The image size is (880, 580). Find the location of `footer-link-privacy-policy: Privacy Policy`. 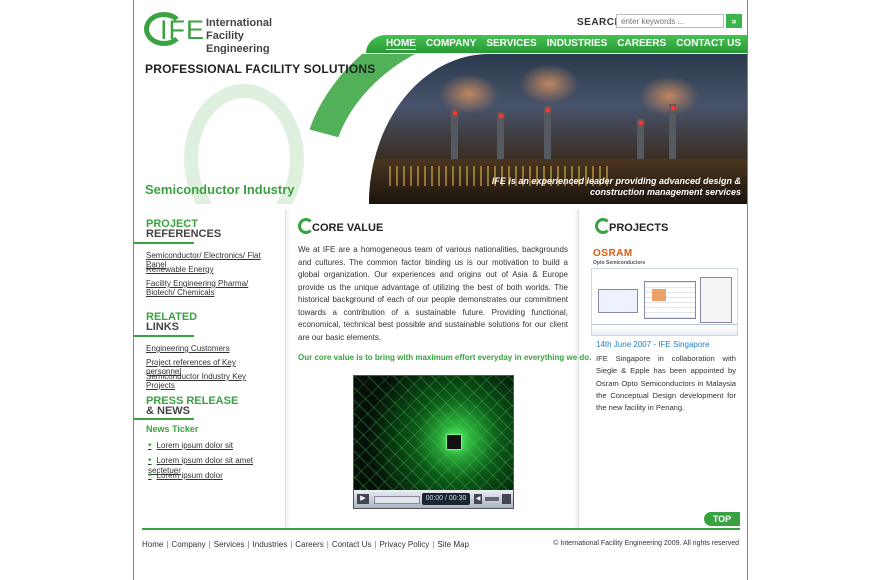

footer-link-privacy-policy: Privacy Policy is located at coordinates (404, 544).